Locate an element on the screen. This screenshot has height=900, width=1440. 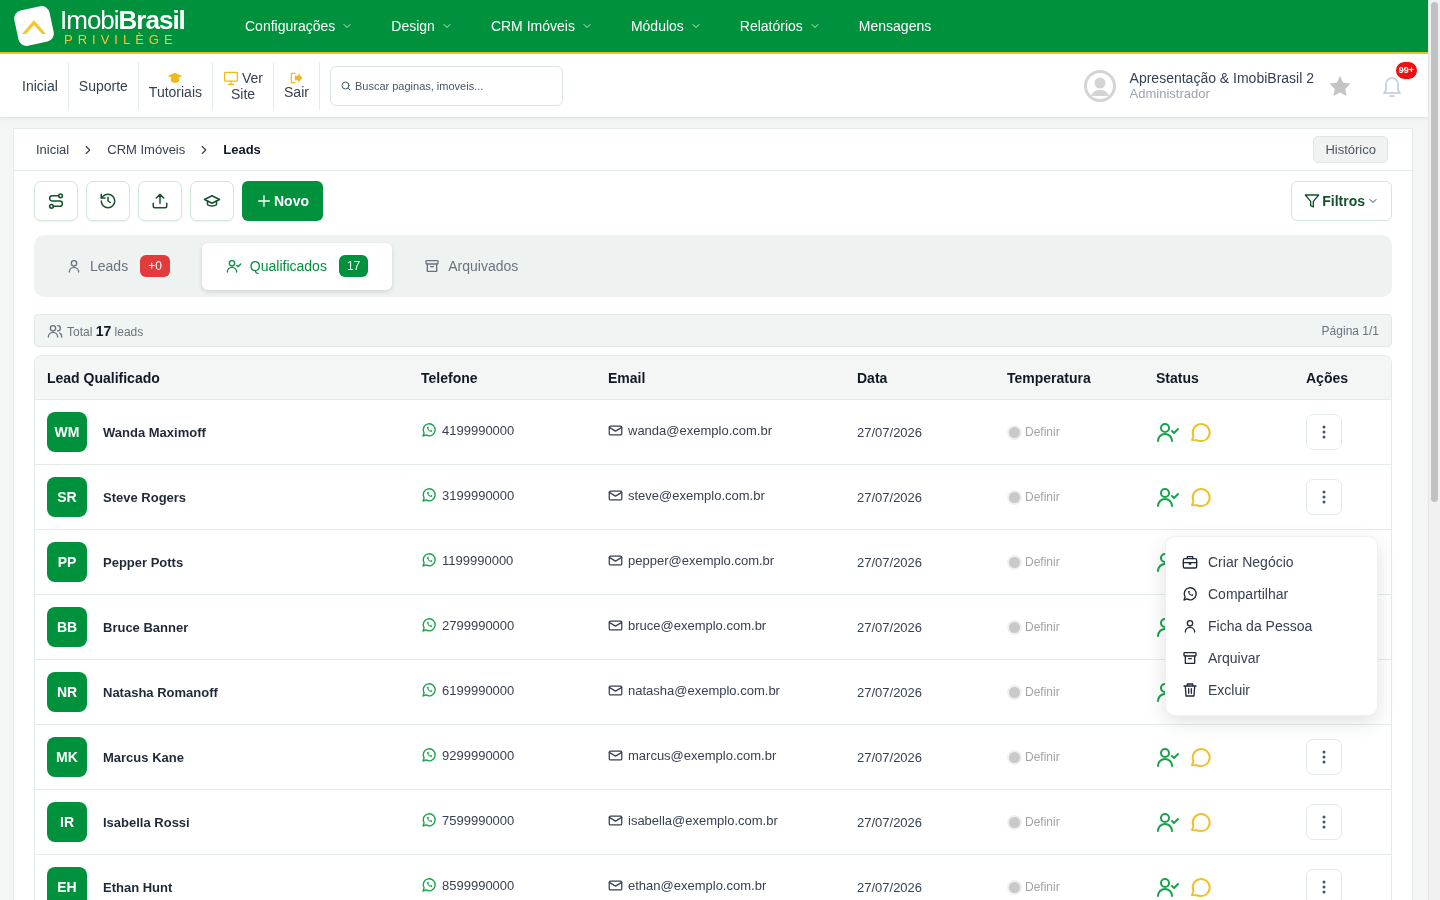
phone-link: 1199990000 is located at coordinates (467, 560).